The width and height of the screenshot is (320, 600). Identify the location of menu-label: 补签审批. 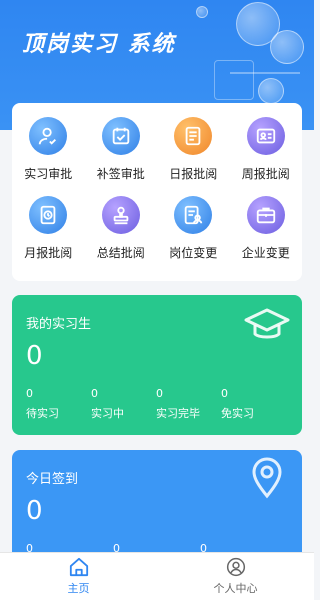
(120, 174).